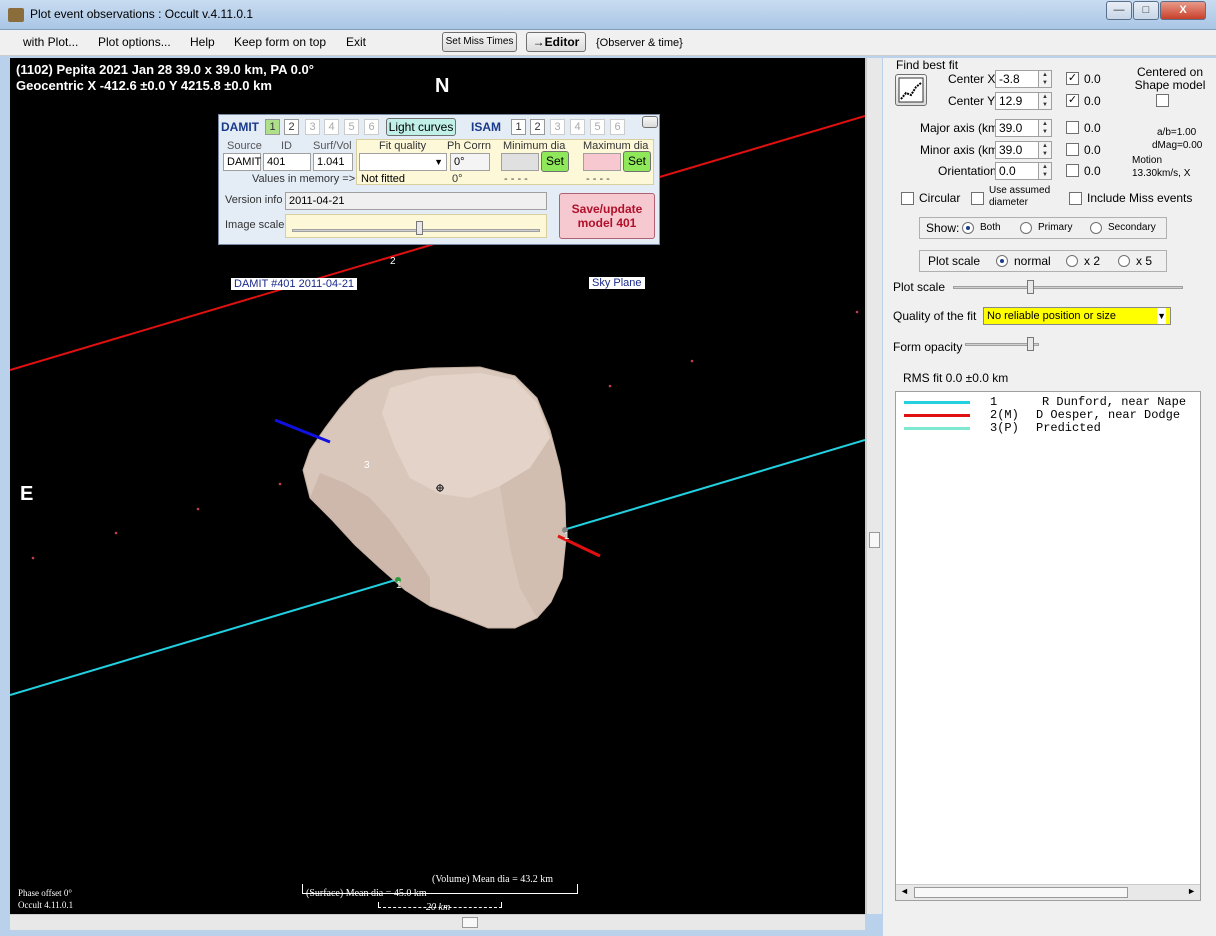 The width and height of the screenshot is (1216, 936). Describe the element at coordinates (1045, 101) in the screenshot. I see `center-y-spinner: ▲ ▼` at that location.